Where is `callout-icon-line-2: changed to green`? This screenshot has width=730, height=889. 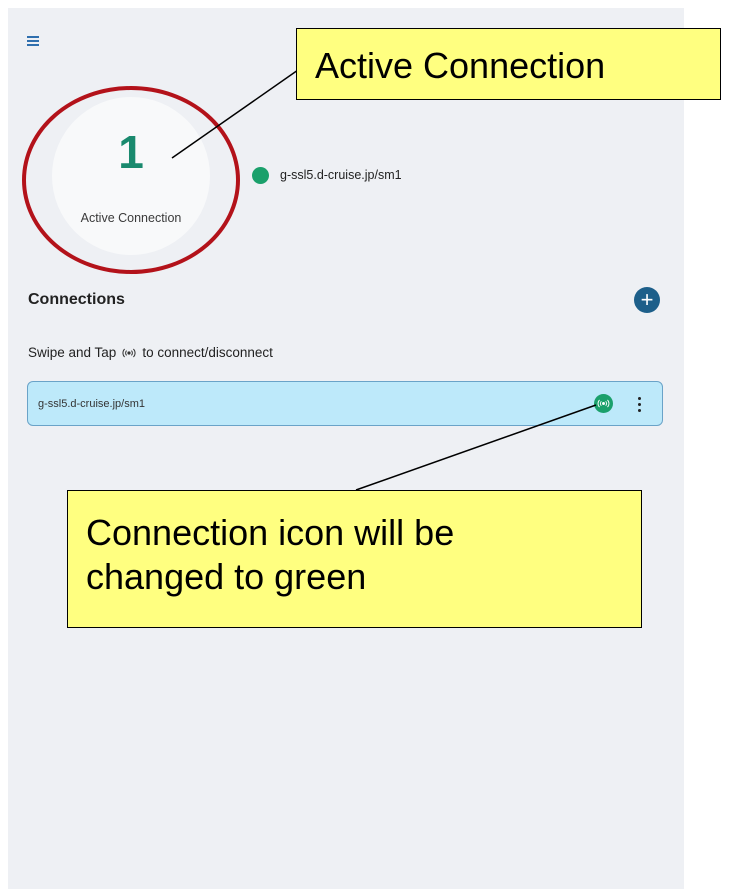
callout-icon-line-2: changed to green is located at coordinates (226, 576).